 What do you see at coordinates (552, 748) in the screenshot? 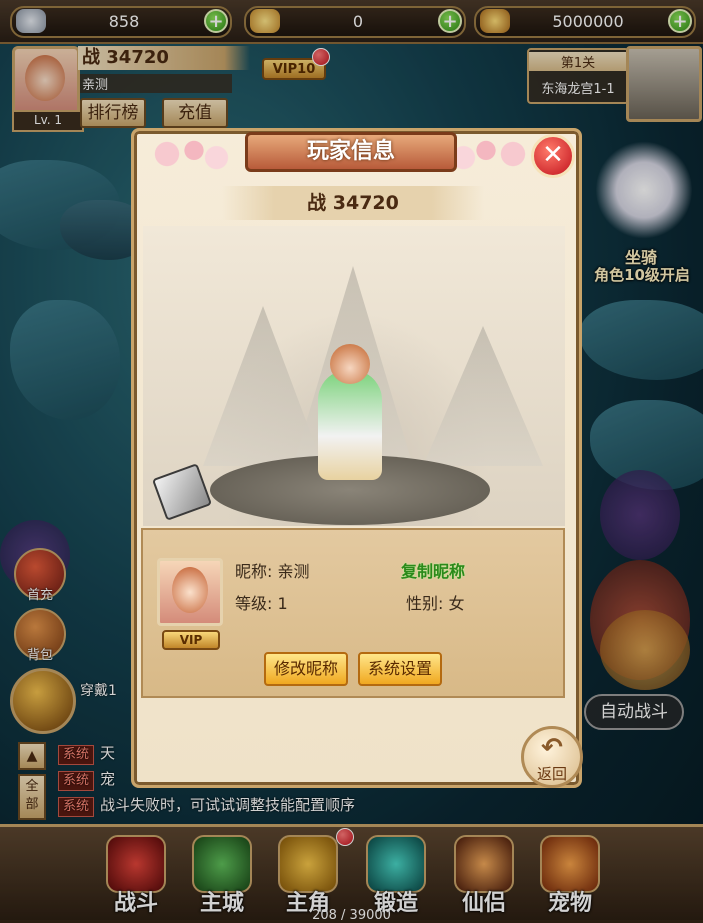
I see `back-arrow-icon: ↶` at bounding box center [552, 748].